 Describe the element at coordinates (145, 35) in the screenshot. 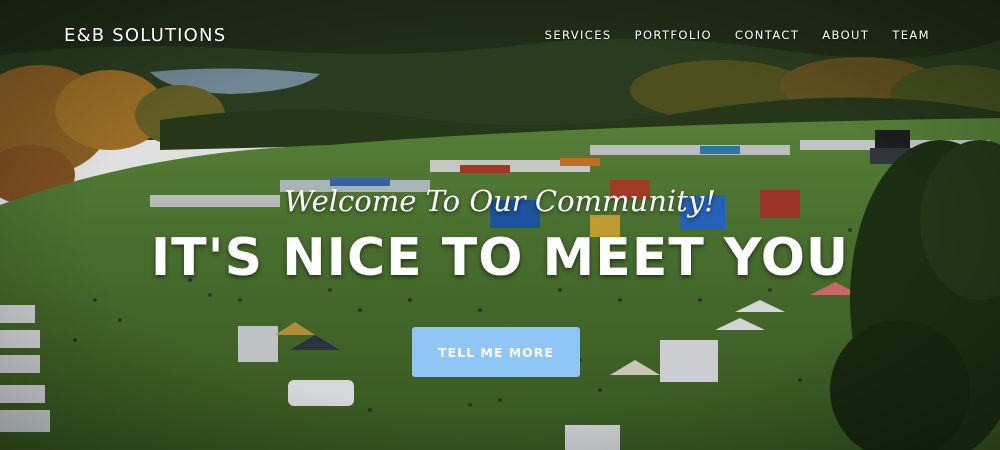

I see `brand-logo: E&B SOLUTIONS` at that location.